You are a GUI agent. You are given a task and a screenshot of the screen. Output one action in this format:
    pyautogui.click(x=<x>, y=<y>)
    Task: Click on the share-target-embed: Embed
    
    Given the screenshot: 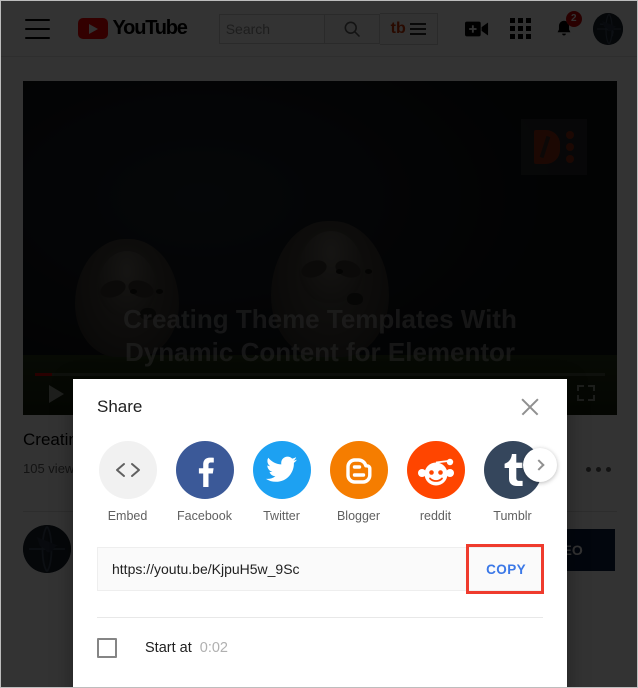 What is the action you would take?
    pyautogui.click(x=127, y=482)
    